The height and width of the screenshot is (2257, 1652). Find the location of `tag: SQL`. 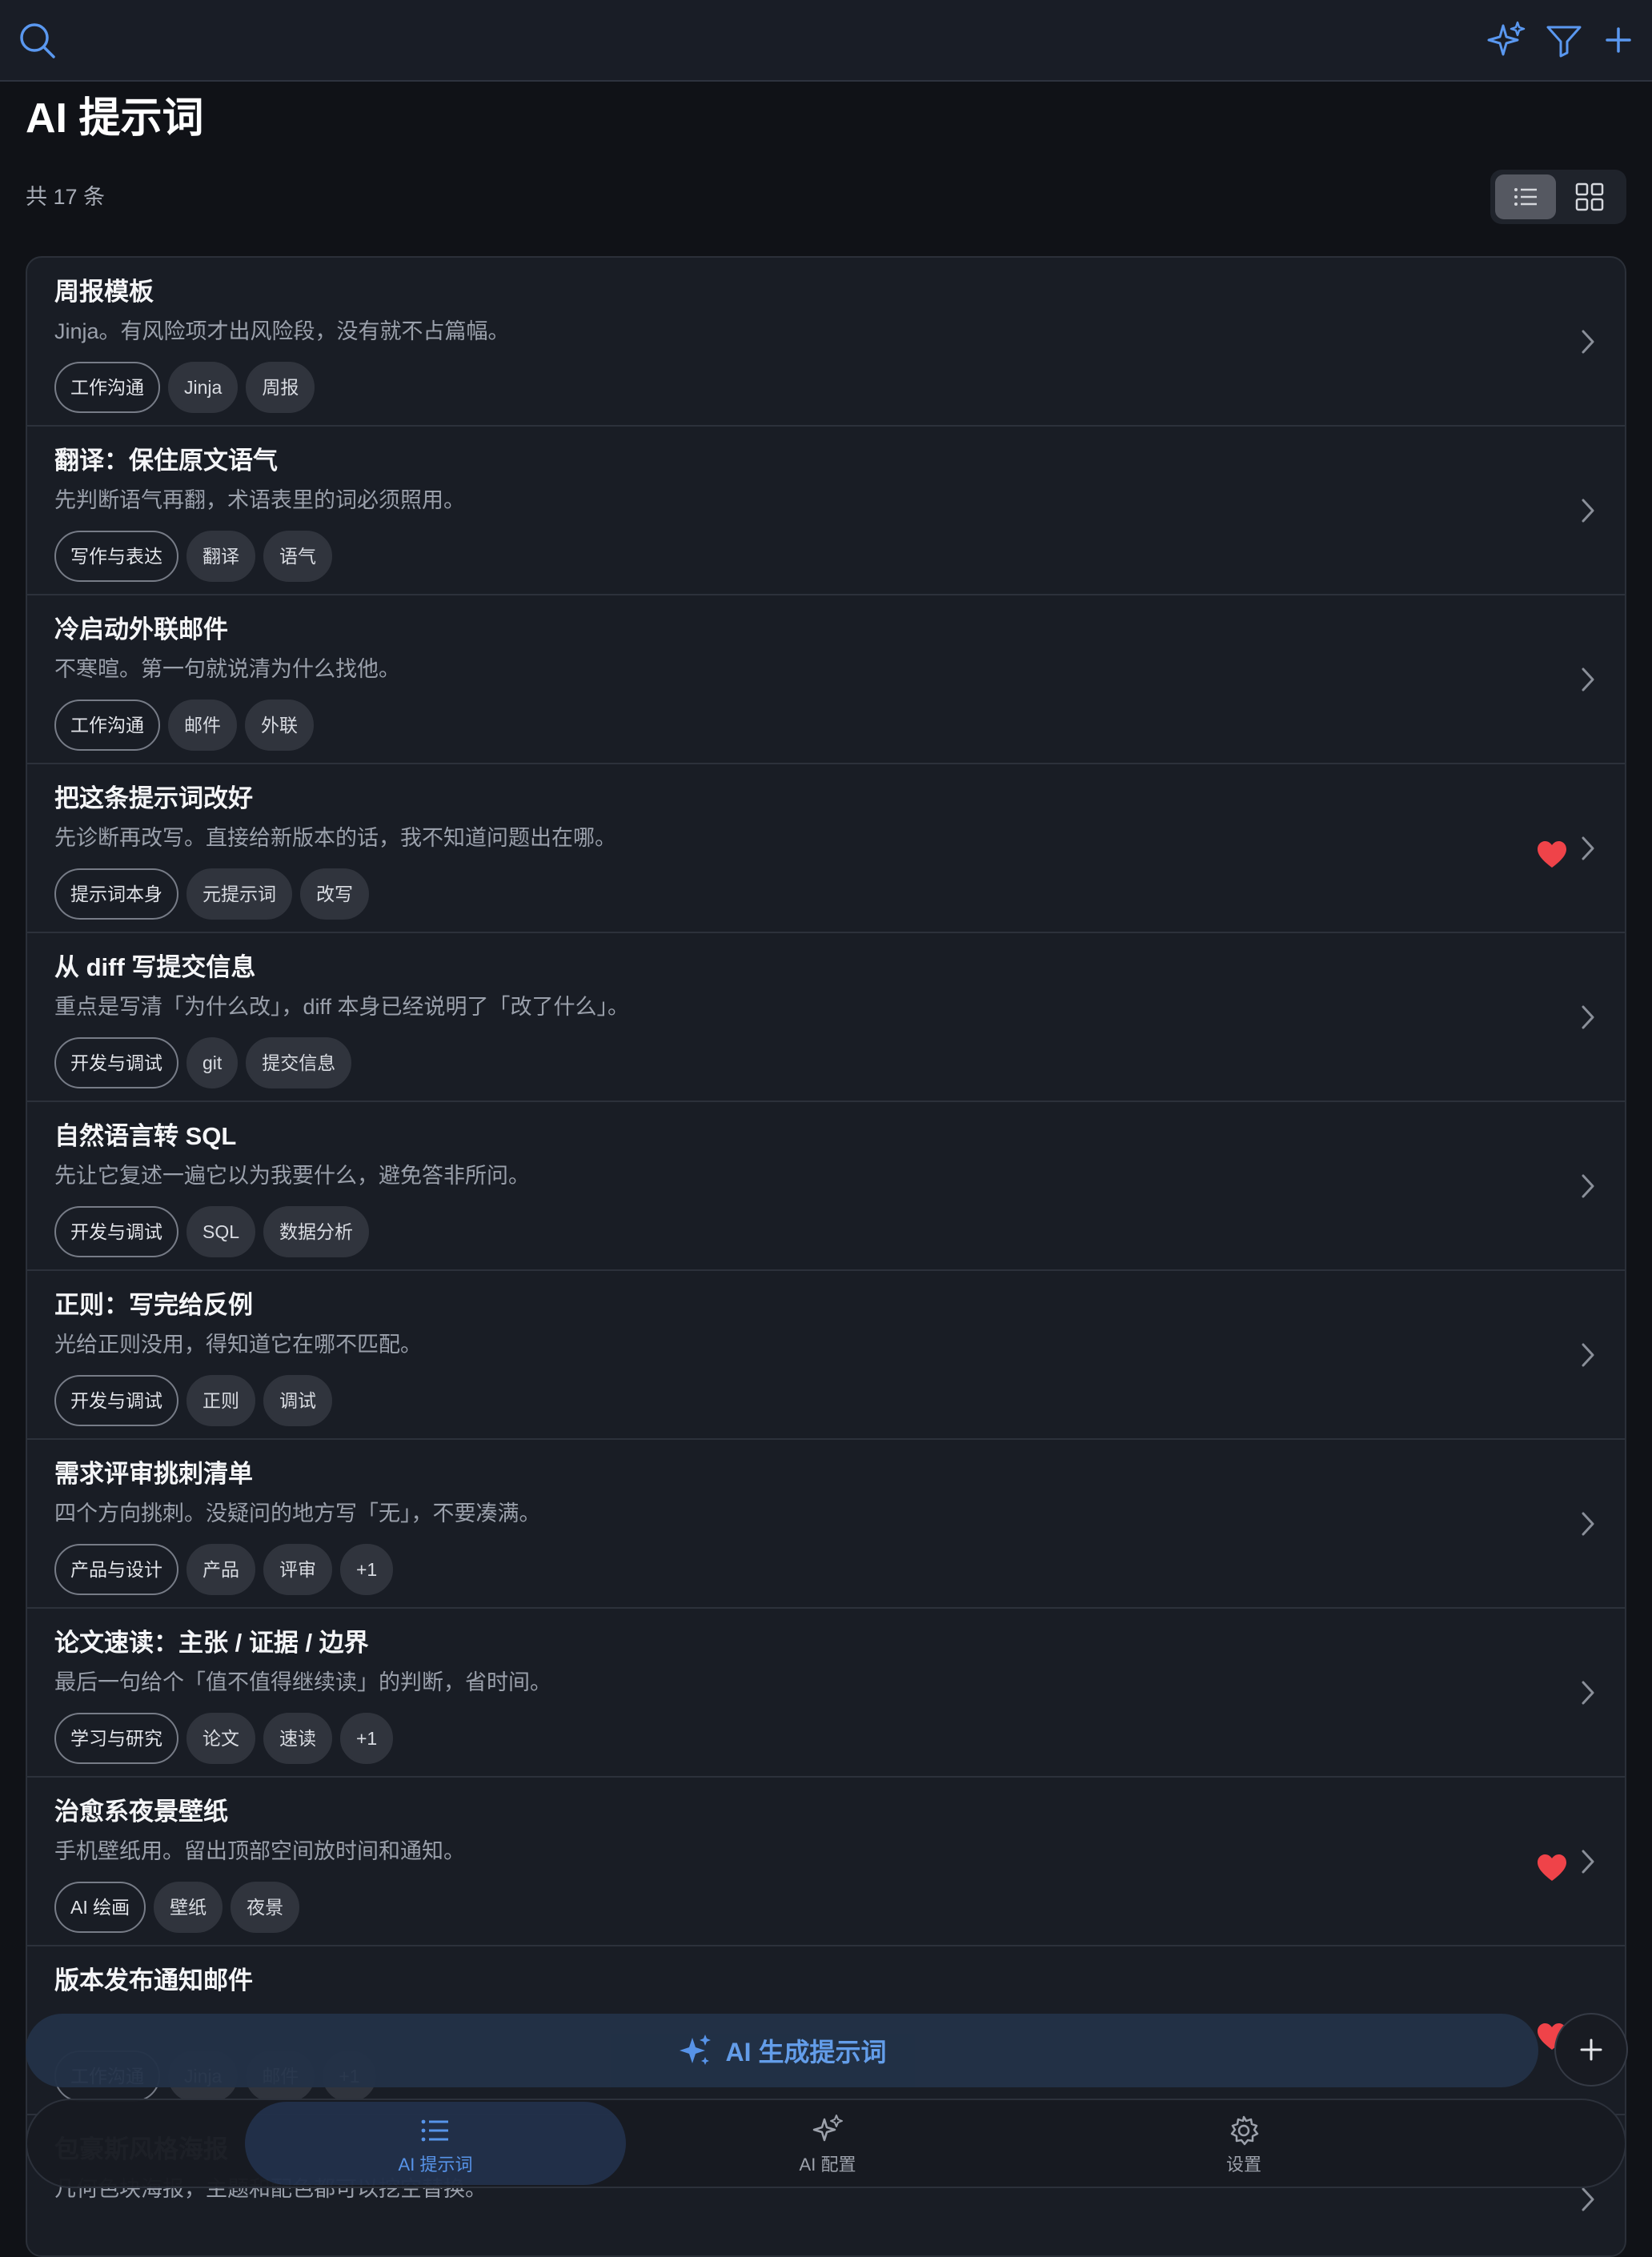

tag: SQL is located at coordinates (221, 1231).